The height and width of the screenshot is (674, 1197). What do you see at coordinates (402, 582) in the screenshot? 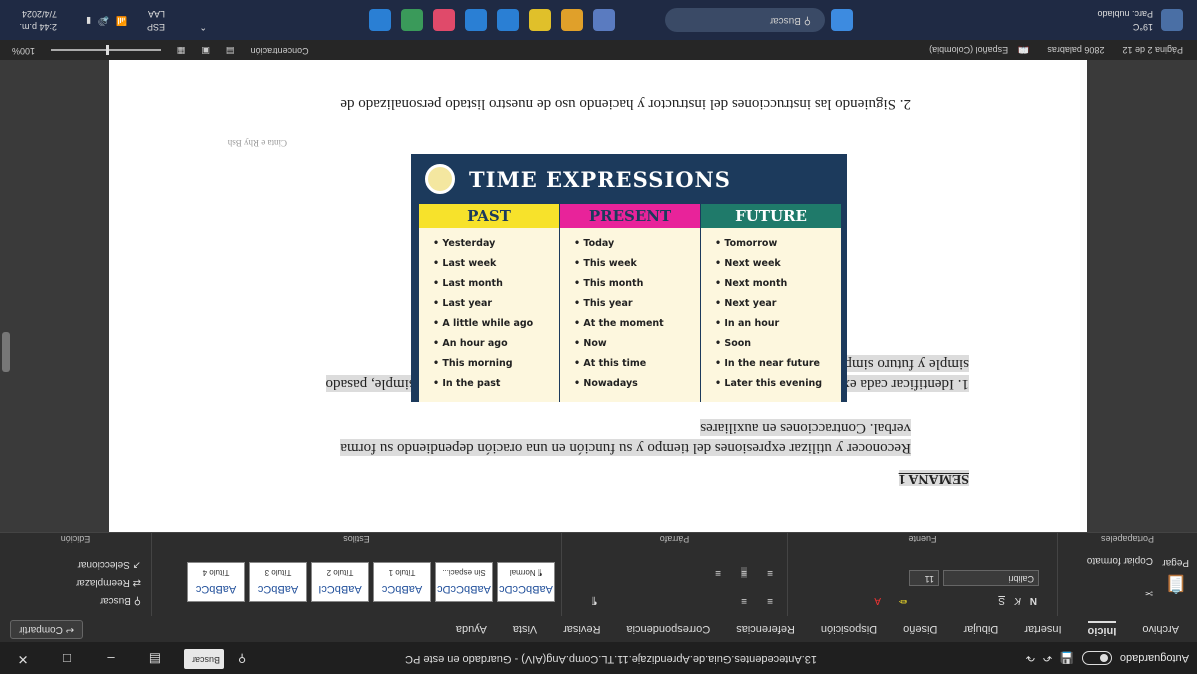
I see `style-heading-1: AaBbCc Título 1` at bounding box center [402, 582].